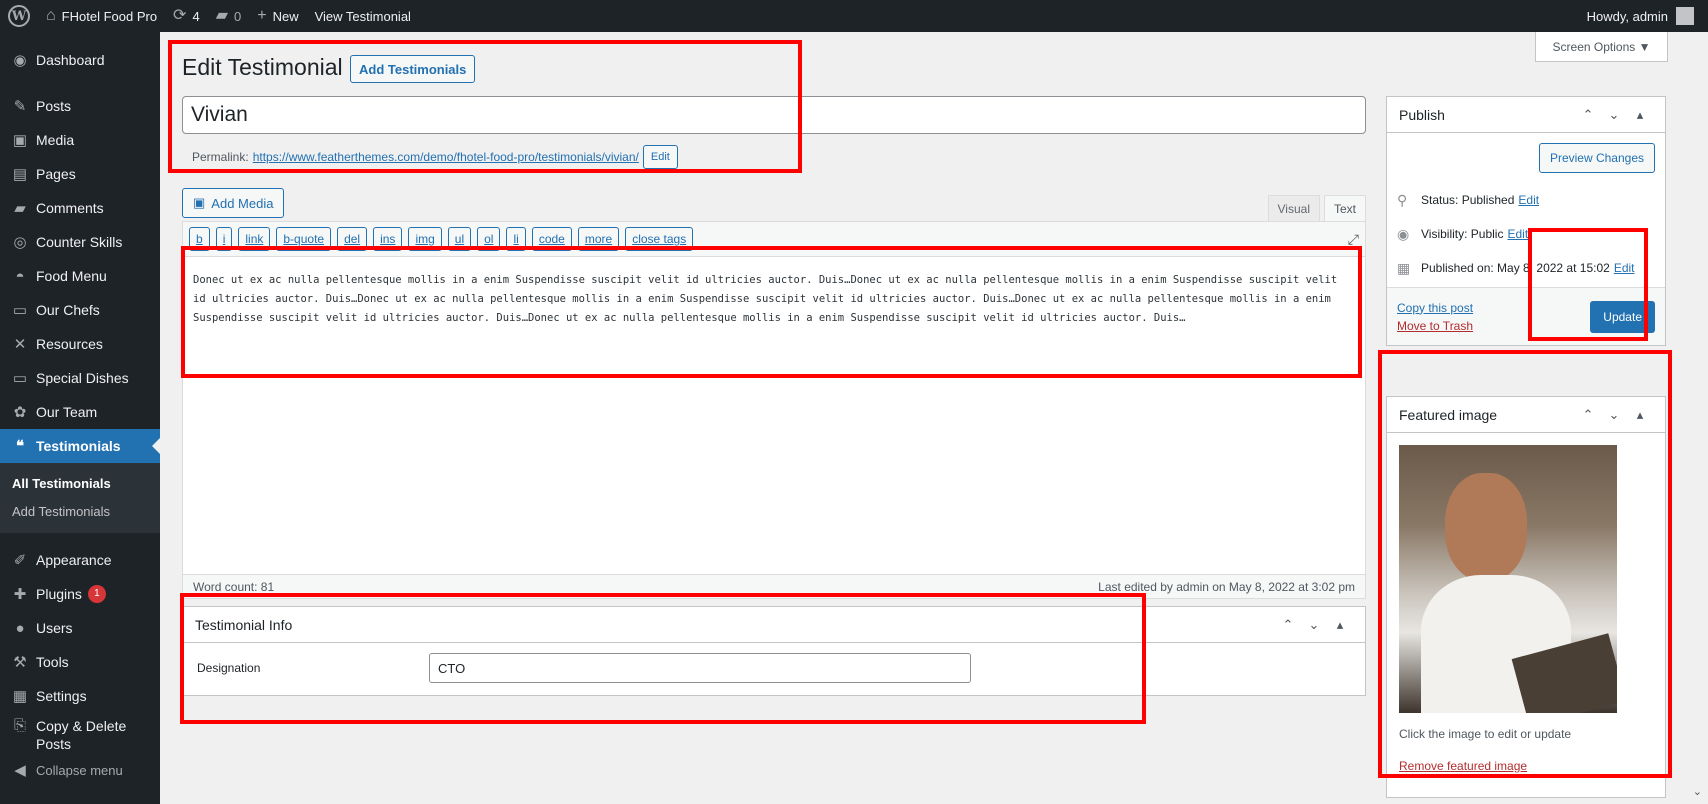 The image size is (1708, 804). What do you see at coordinates (660, 157) in the screenshot?
I see `permalink-edit-button: Edit` at bounding box center [660, 157].